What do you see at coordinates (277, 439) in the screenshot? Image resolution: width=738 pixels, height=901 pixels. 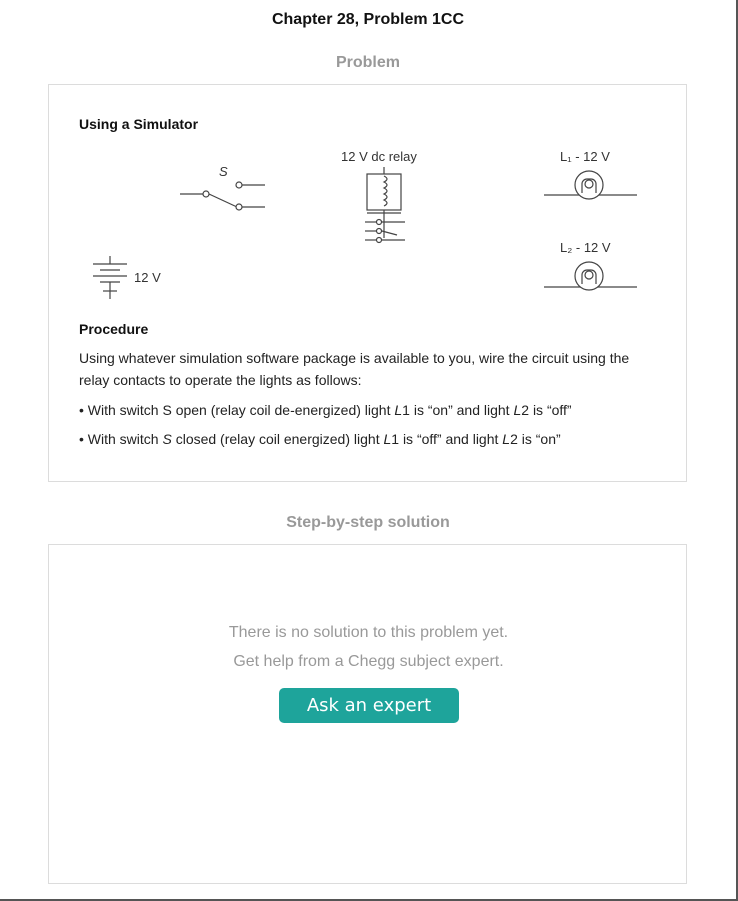 I see `bullet2-mid0: closed (relay coil energized) light` at bounding box center [277, 439].